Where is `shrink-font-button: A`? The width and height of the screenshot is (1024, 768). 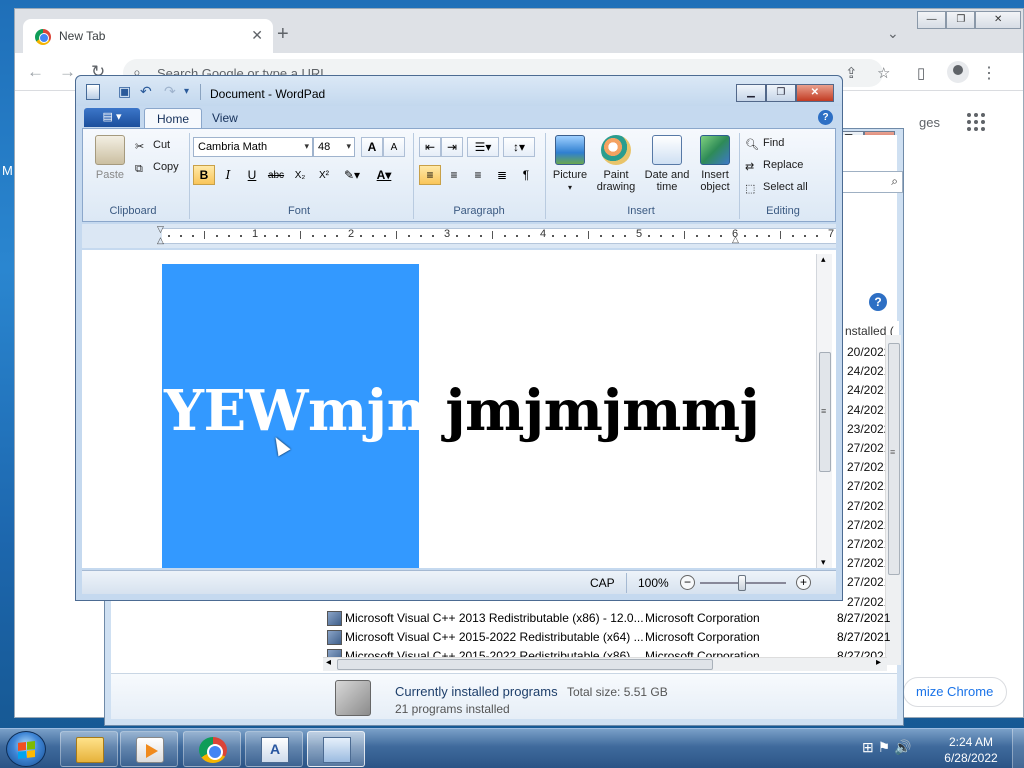
shrink-font-button: A is located at coordinates (394, 147).